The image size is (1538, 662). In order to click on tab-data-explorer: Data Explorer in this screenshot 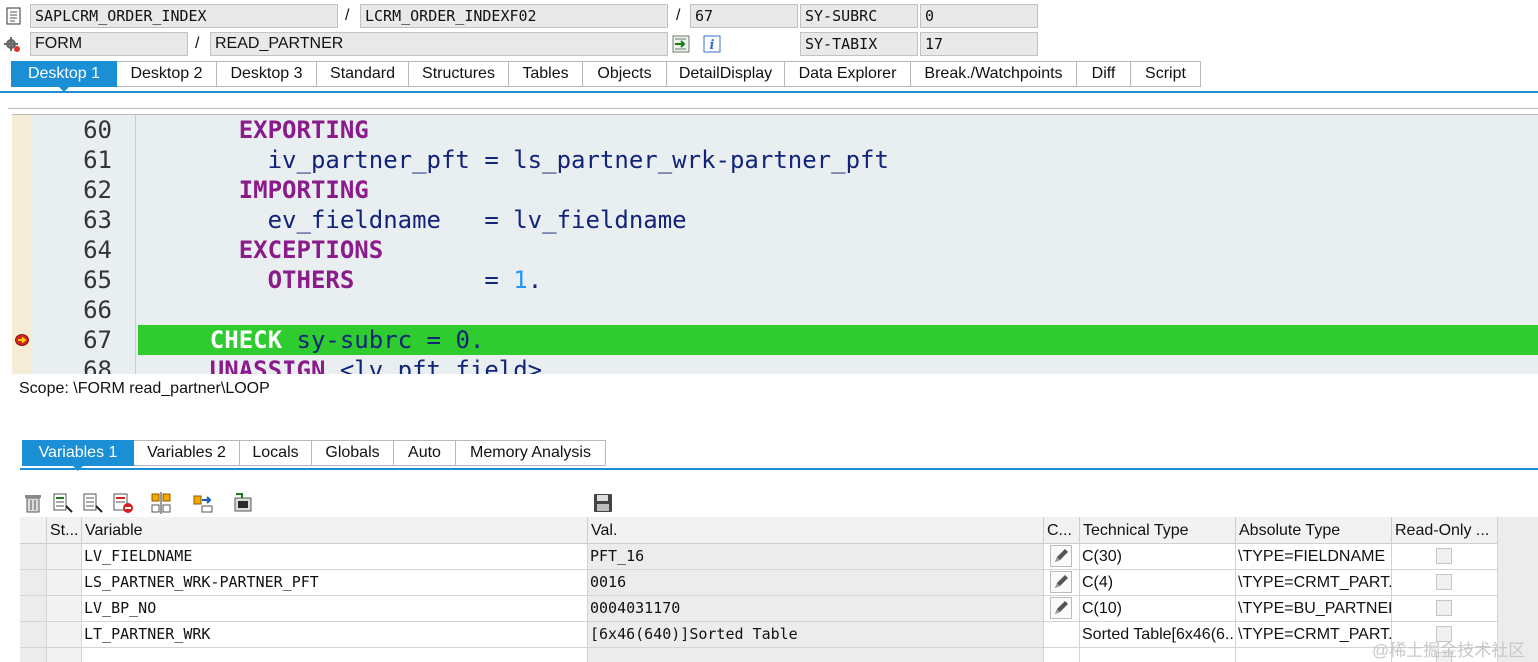, I will do `click(848, 74)`.